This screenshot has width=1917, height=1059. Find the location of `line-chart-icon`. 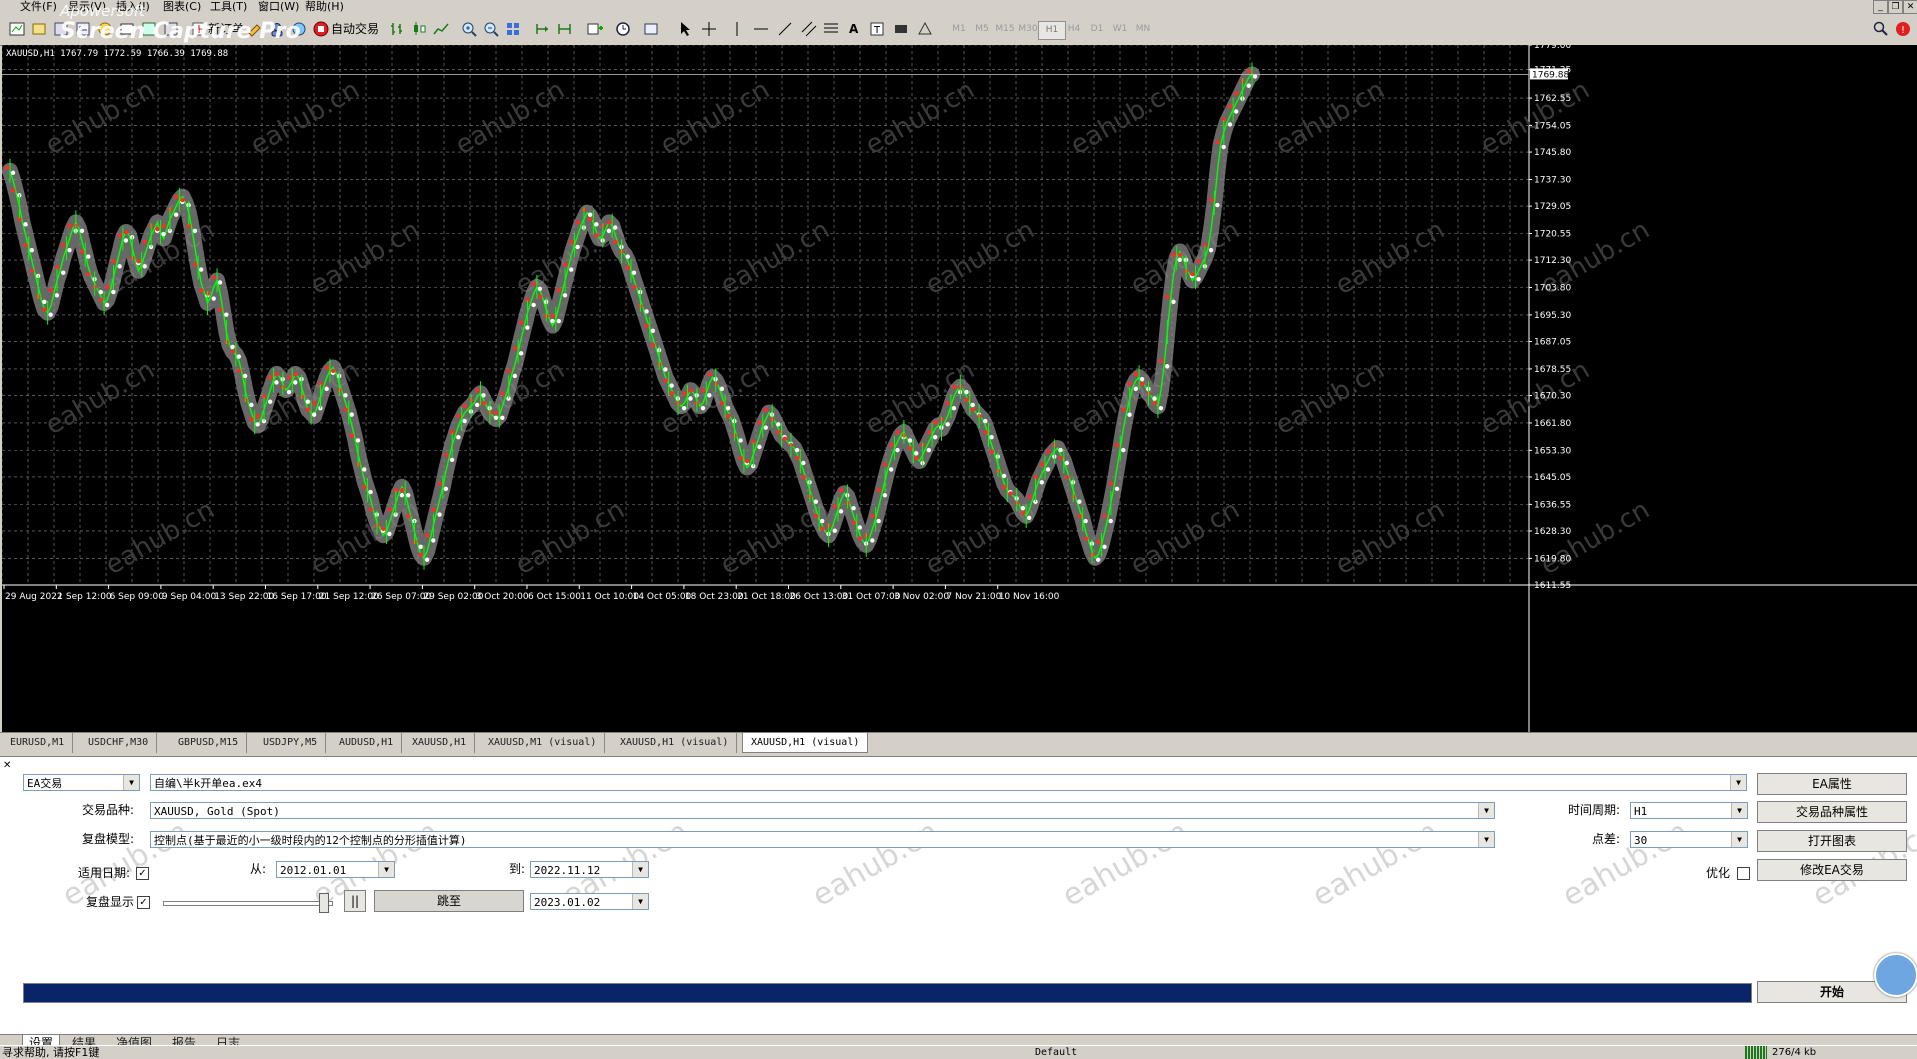

line-chart-icon is located at coordinates (441, 29).